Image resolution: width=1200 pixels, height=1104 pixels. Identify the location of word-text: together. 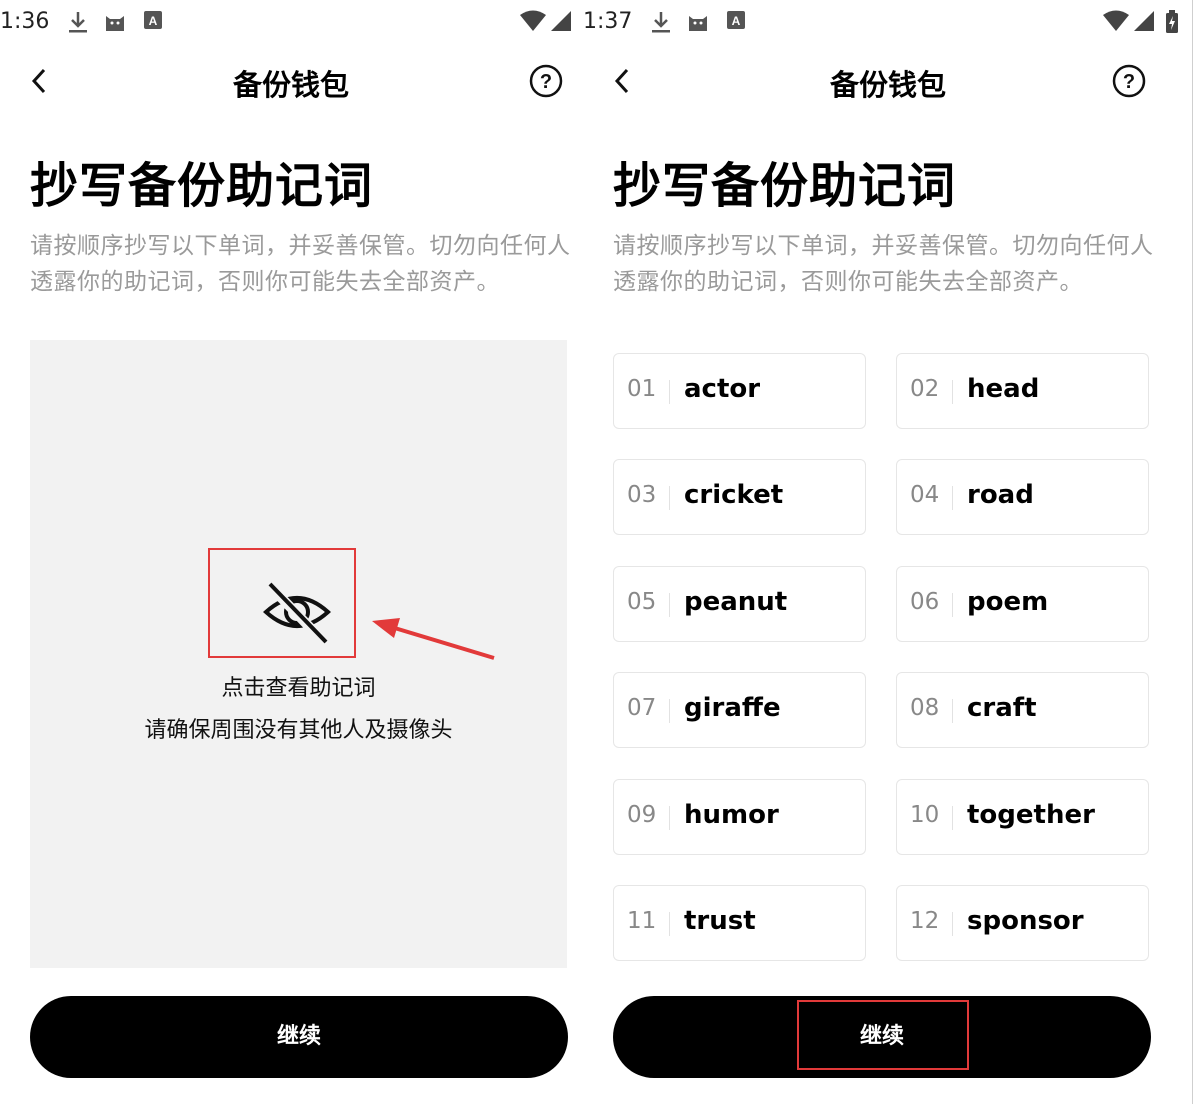
(1031, 814).